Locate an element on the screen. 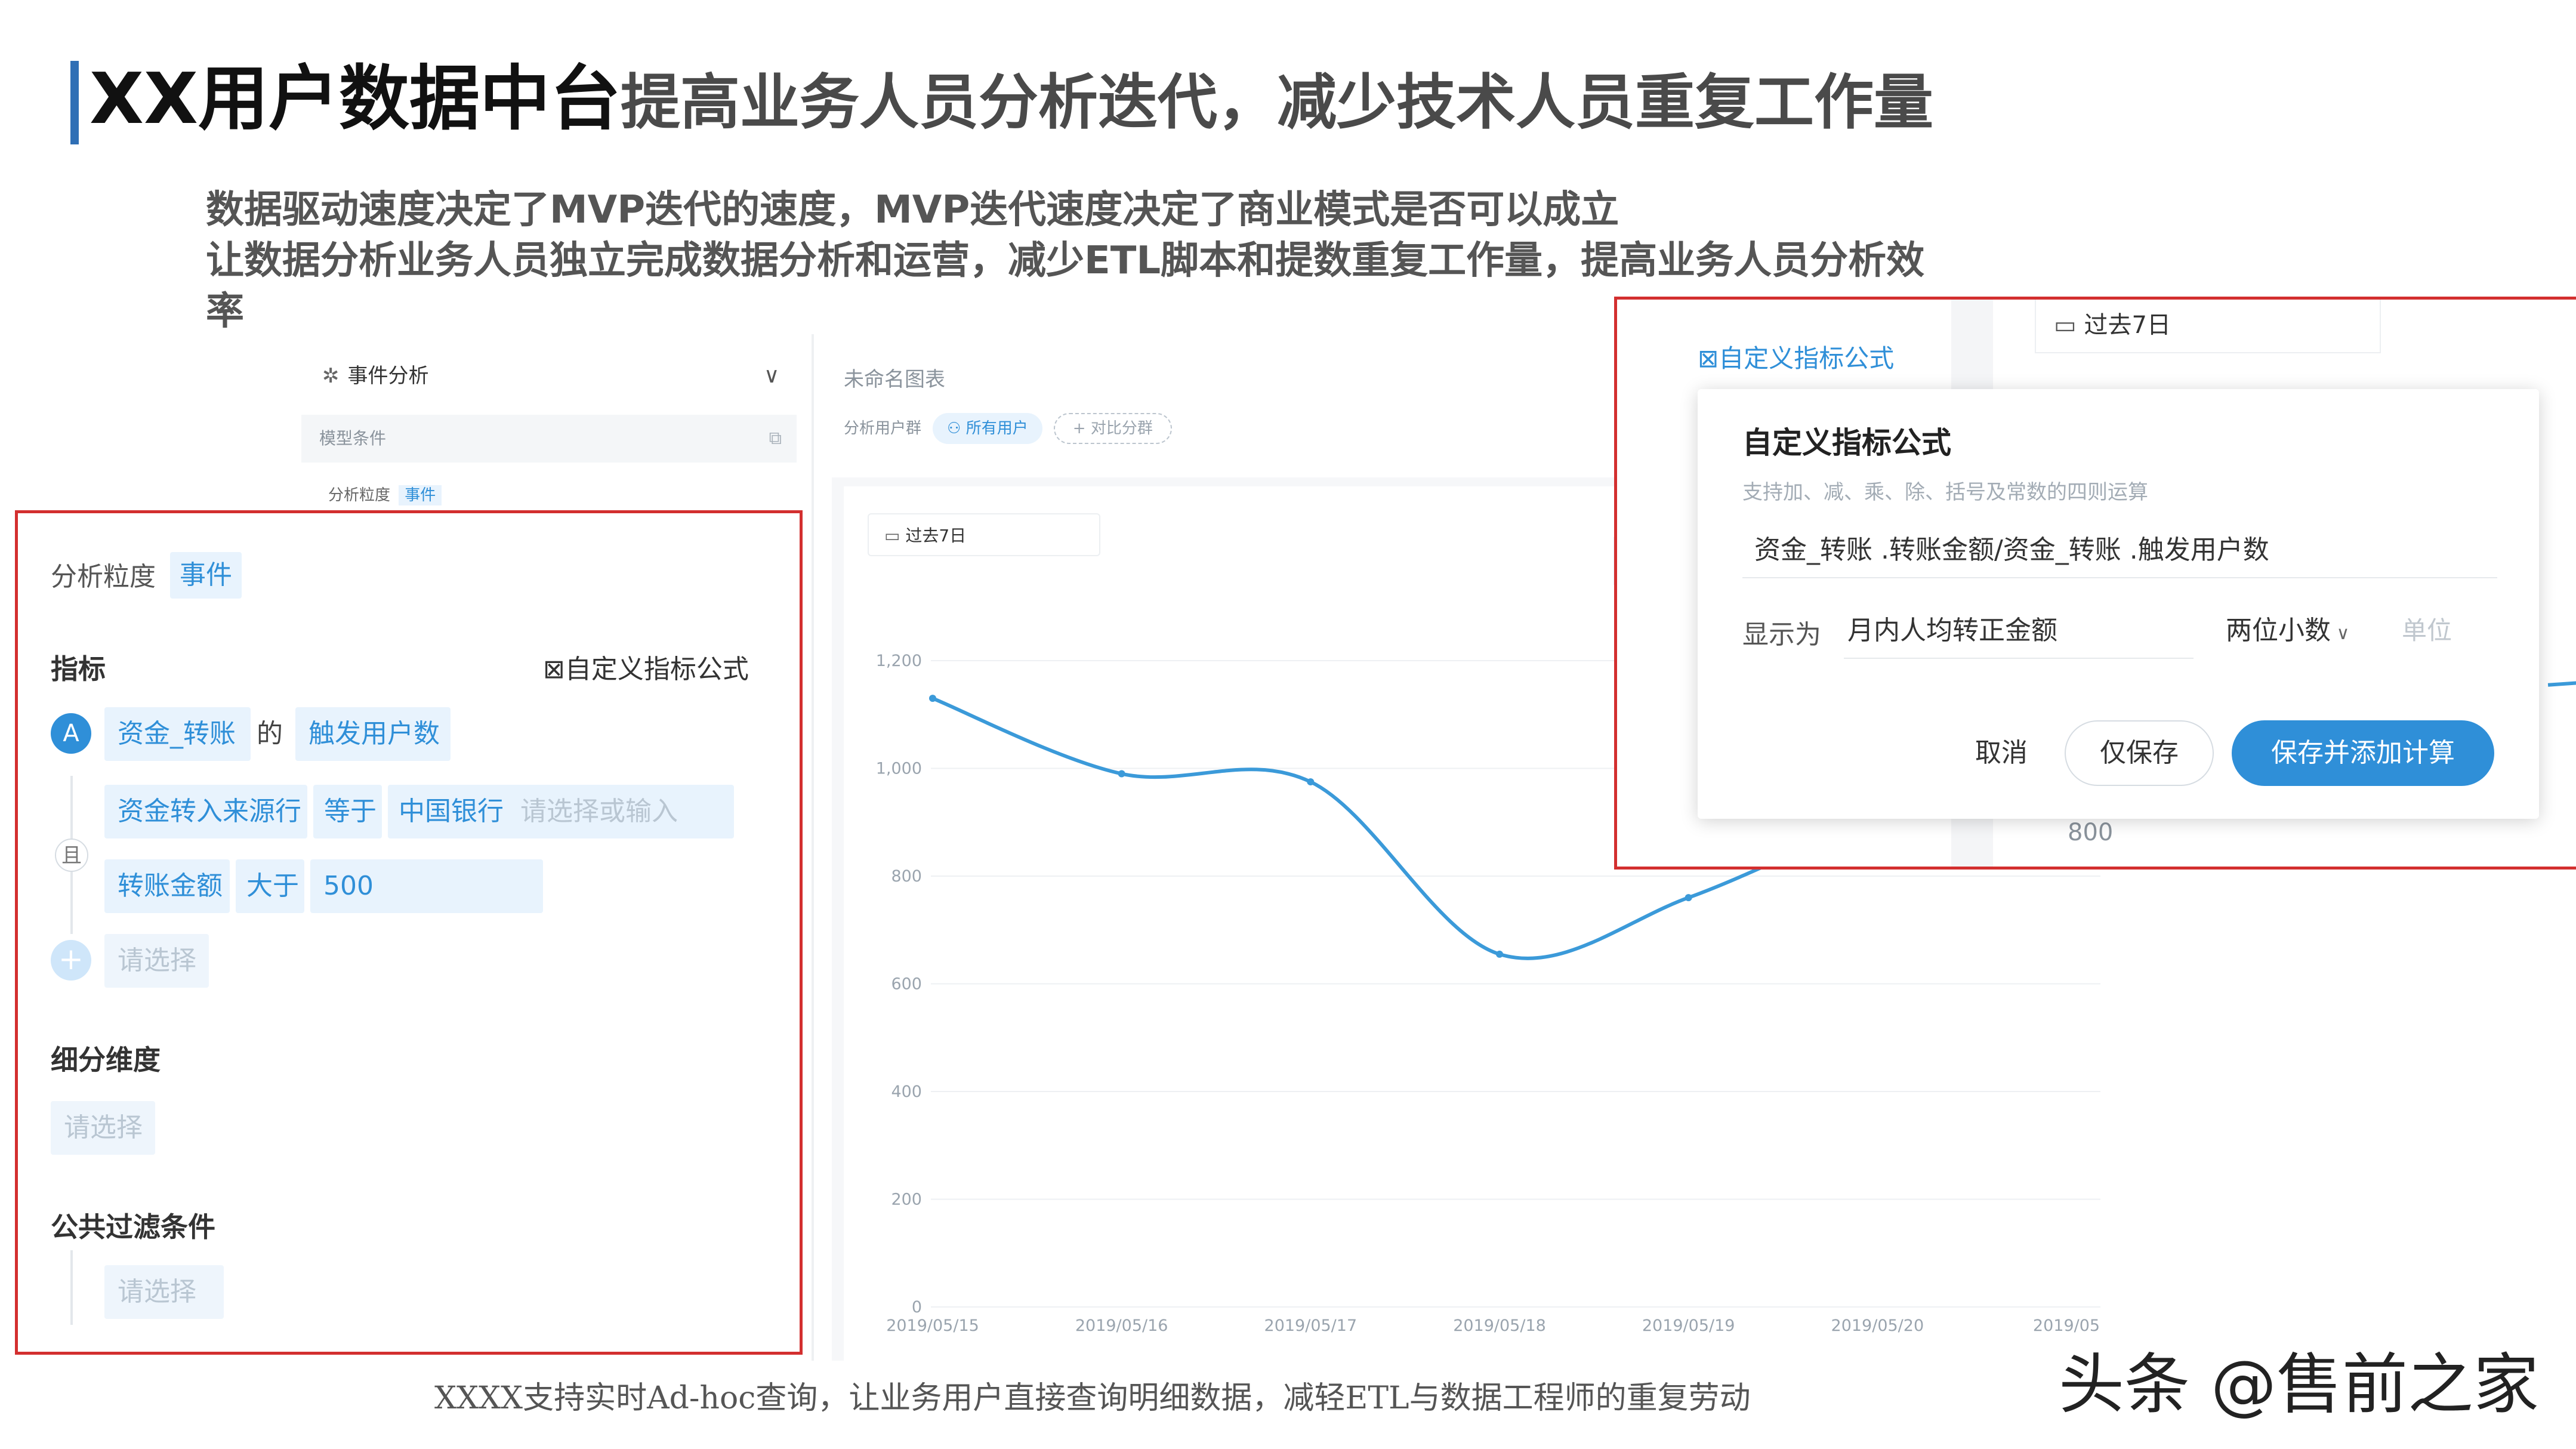 The height and width of the screenshot is (1449, 2576). filter2-value-input: 500 is located at coordinates (427, 886).